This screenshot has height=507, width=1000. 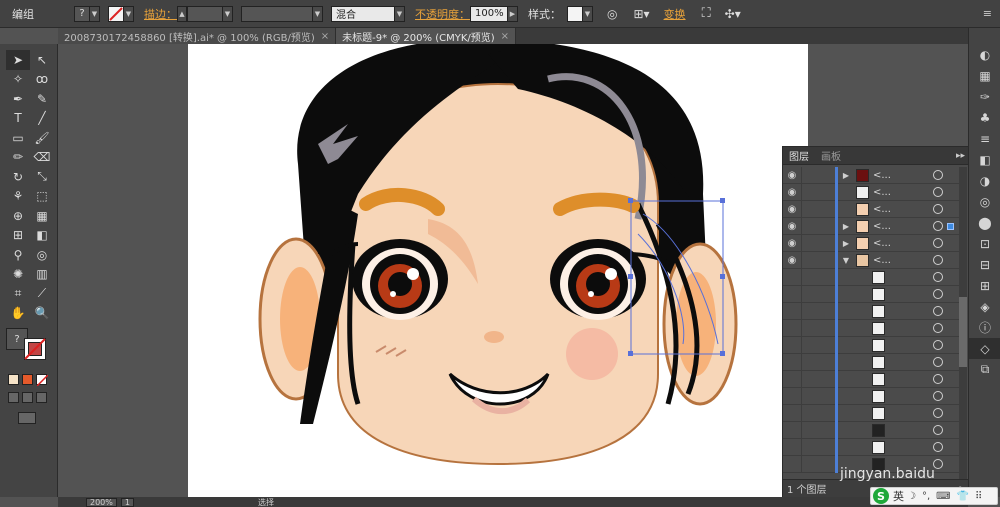 I want to click on zoom-tool-icon: 🔍, so click(x=42, y=314).